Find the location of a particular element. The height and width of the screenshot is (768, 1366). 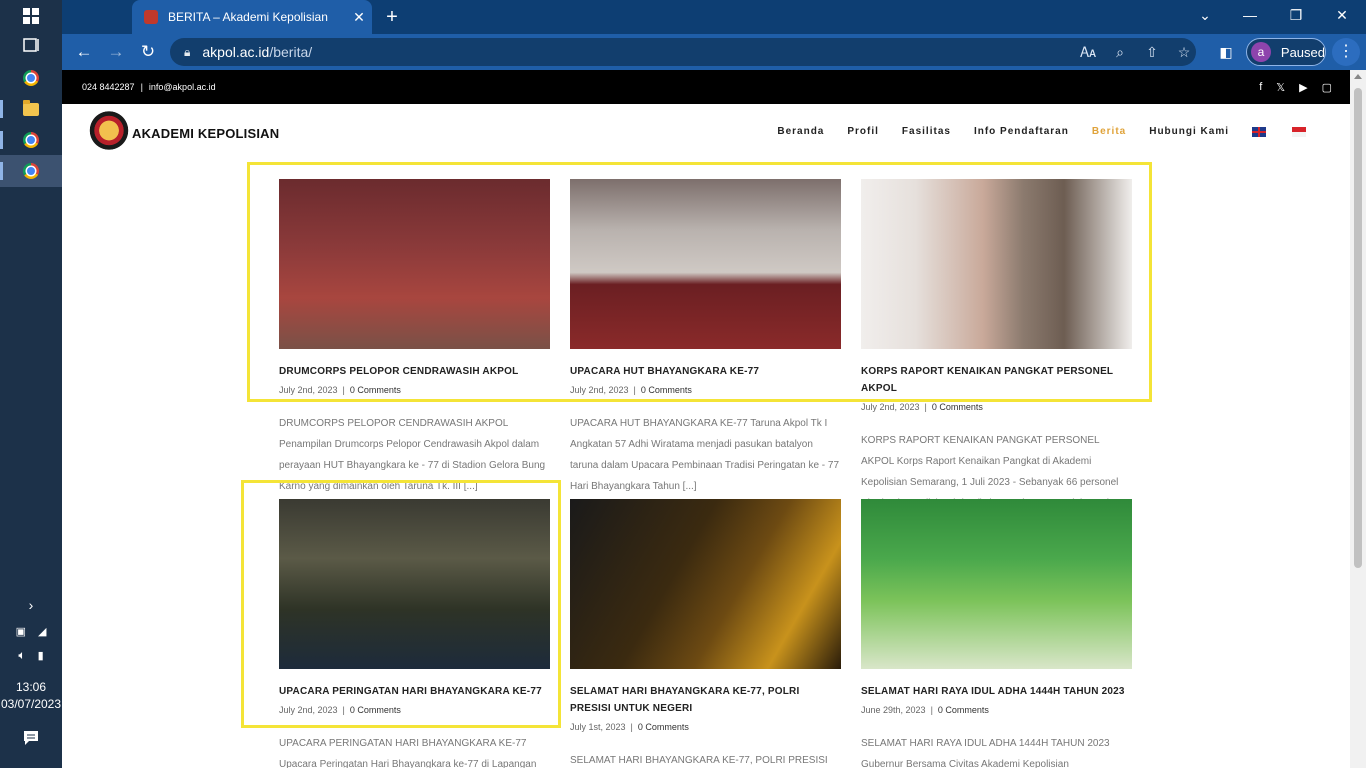

side-panel-button: ◧ is located at coordinates (1226, 52).